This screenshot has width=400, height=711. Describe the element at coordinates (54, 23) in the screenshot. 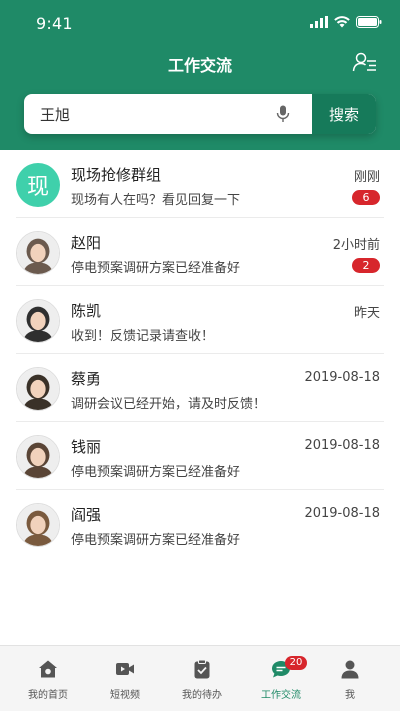

I see `status-time: 9:41` at that location.